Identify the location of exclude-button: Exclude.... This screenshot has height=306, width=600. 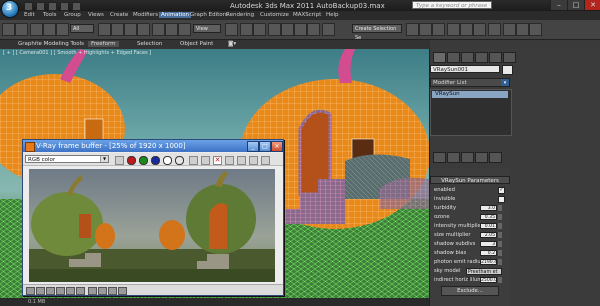
(470, 291).